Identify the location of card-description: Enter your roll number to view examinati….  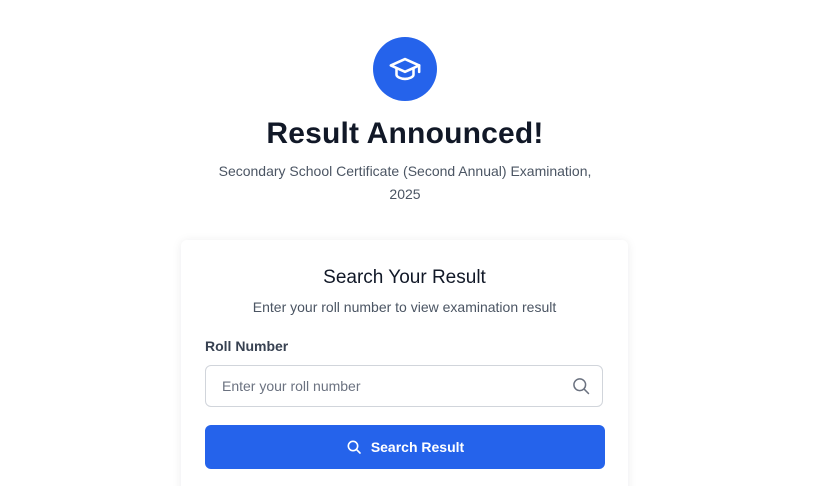
(404, 307).